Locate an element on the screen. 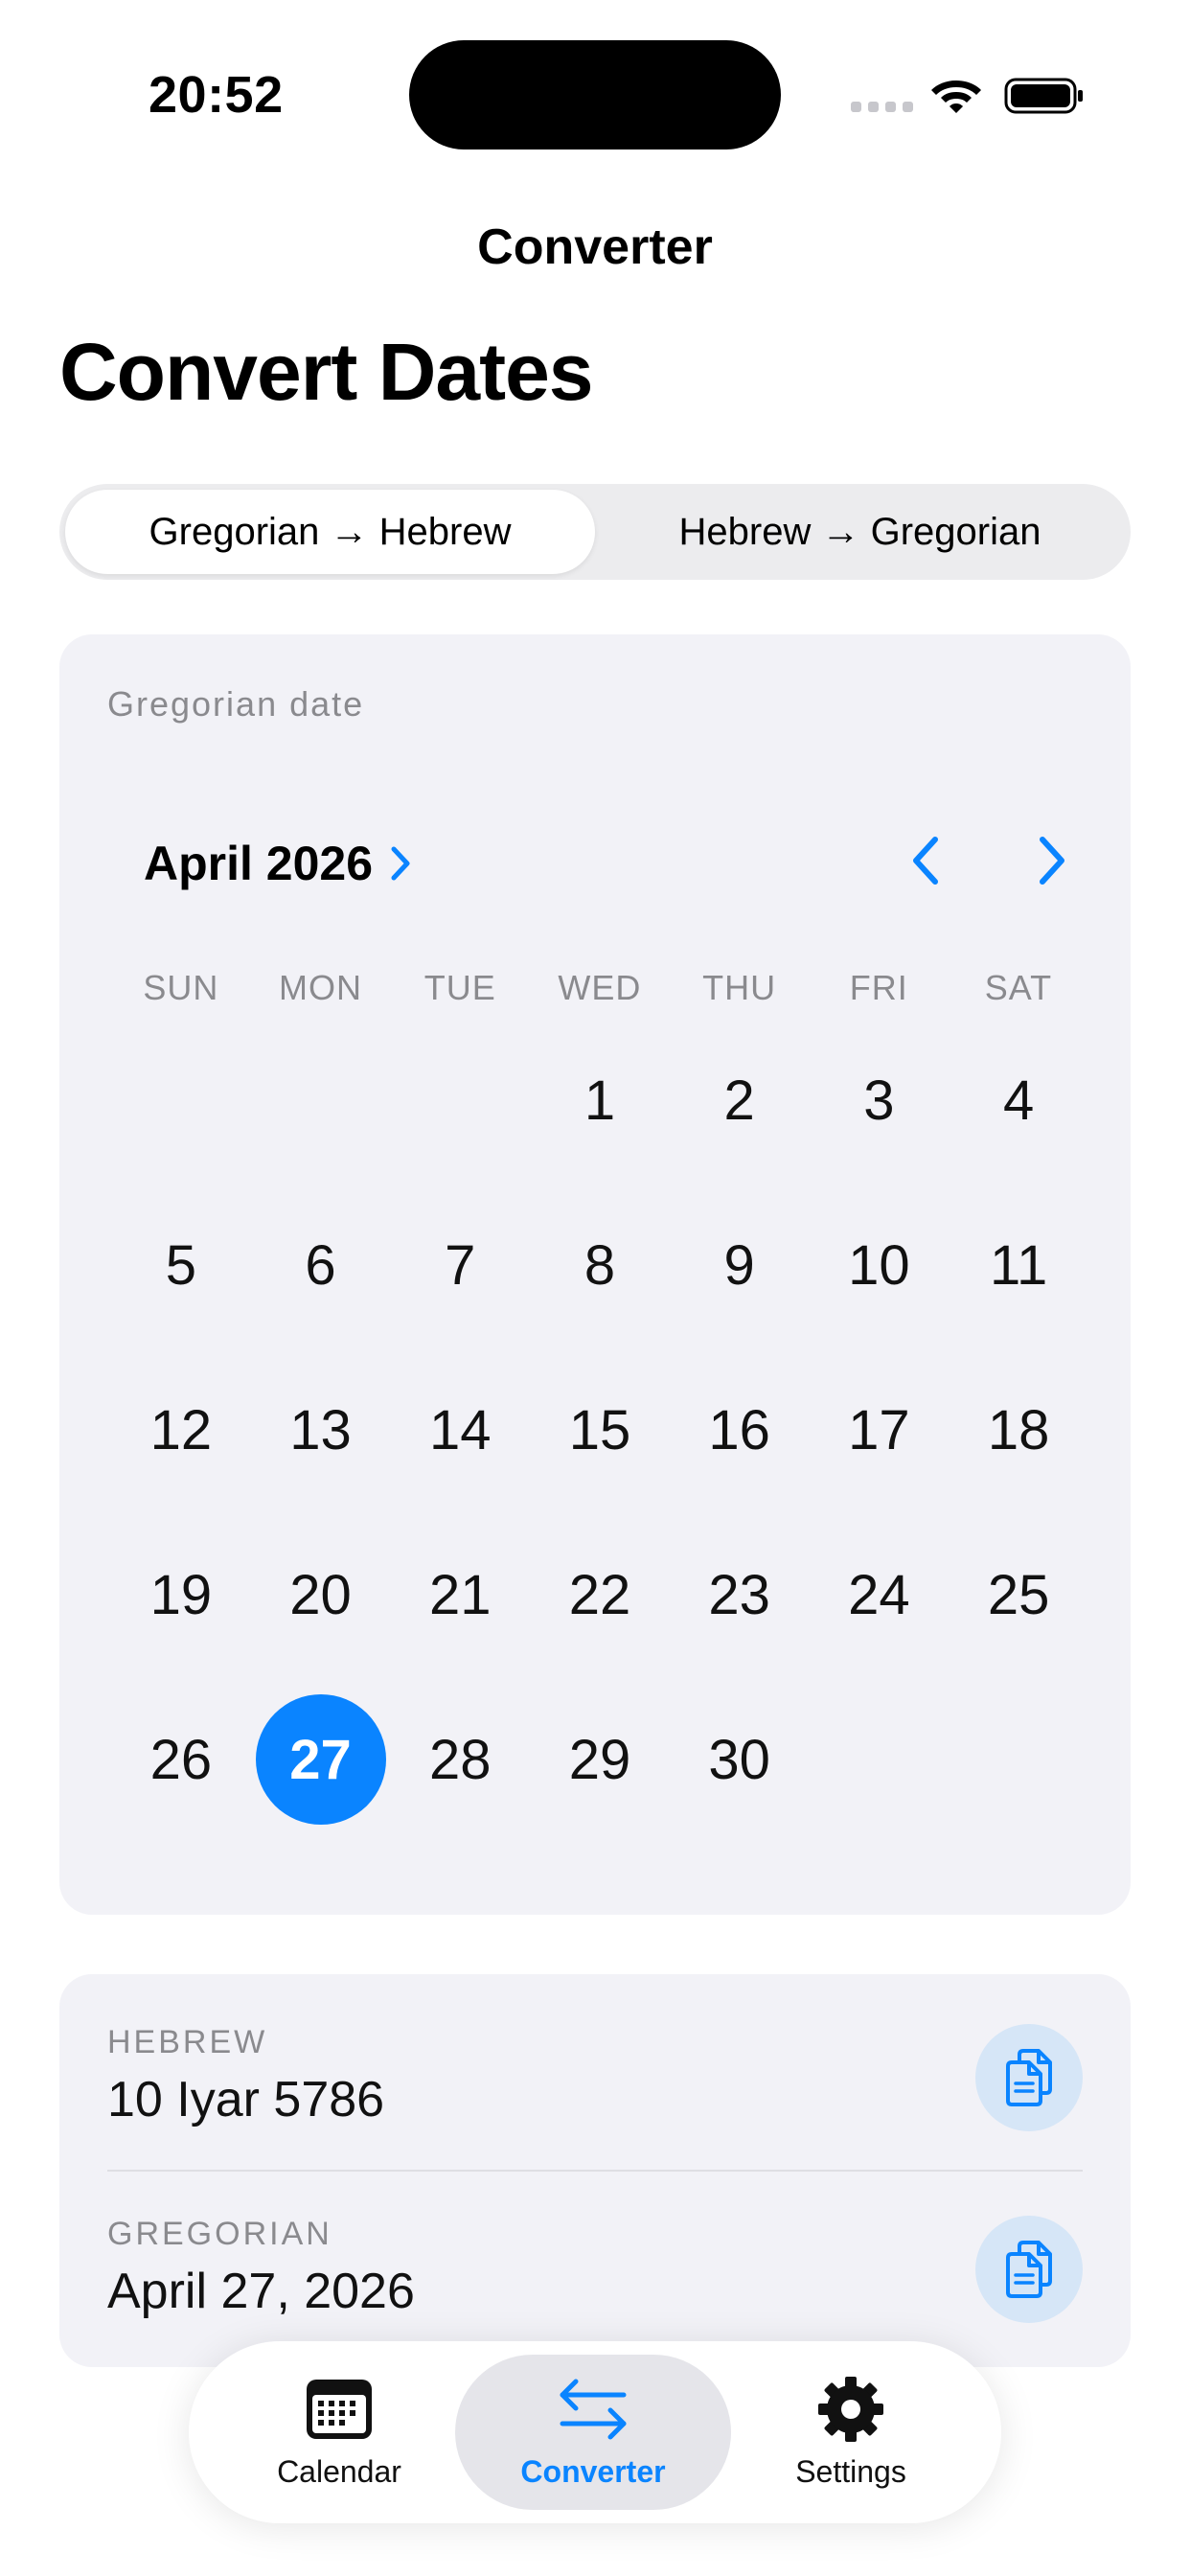 This screenshot has height=2576, width=1190. day-number: 24 is located at coordinates (879, 1594).